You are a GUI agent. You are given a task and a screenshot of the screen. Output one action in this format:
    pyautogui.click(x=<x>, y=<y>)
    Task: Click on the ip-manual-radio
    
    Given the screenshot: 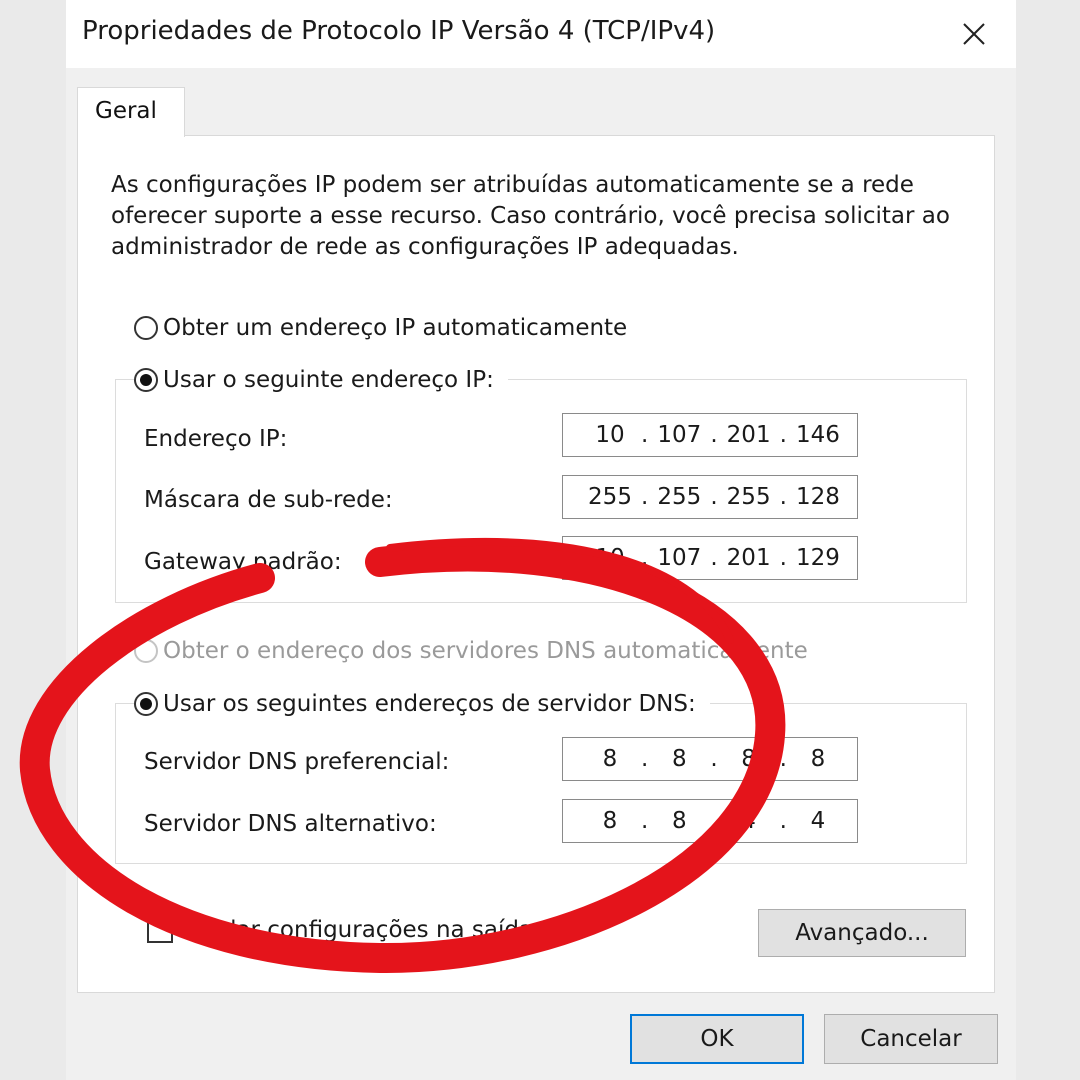 What is the action you would take?
    pyautogui.click(x=146, y=380)
    